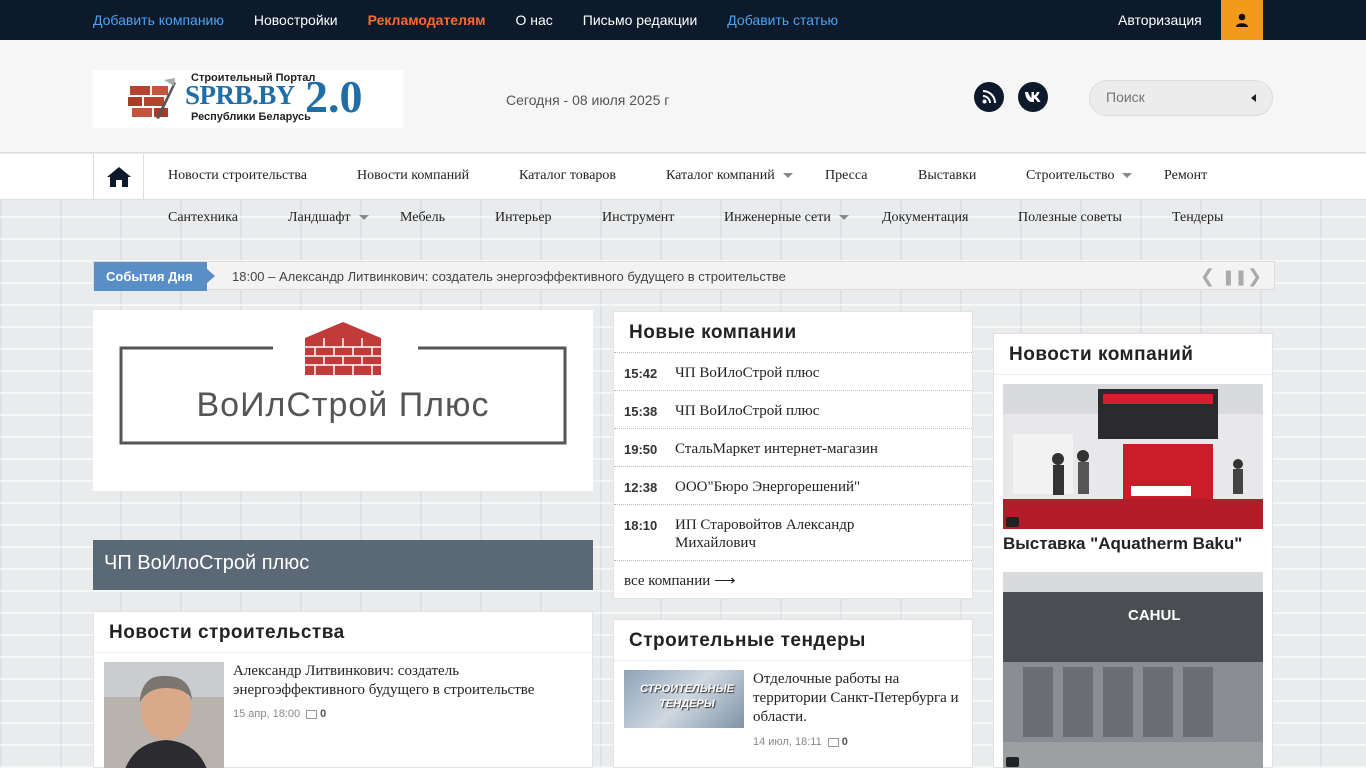 The height and width of the screenshot is (768, 1366). What do you see at coordinates (846, 176) in the screenshot?
I see `nav-press: Пресса` at bounding box center [846, 176].